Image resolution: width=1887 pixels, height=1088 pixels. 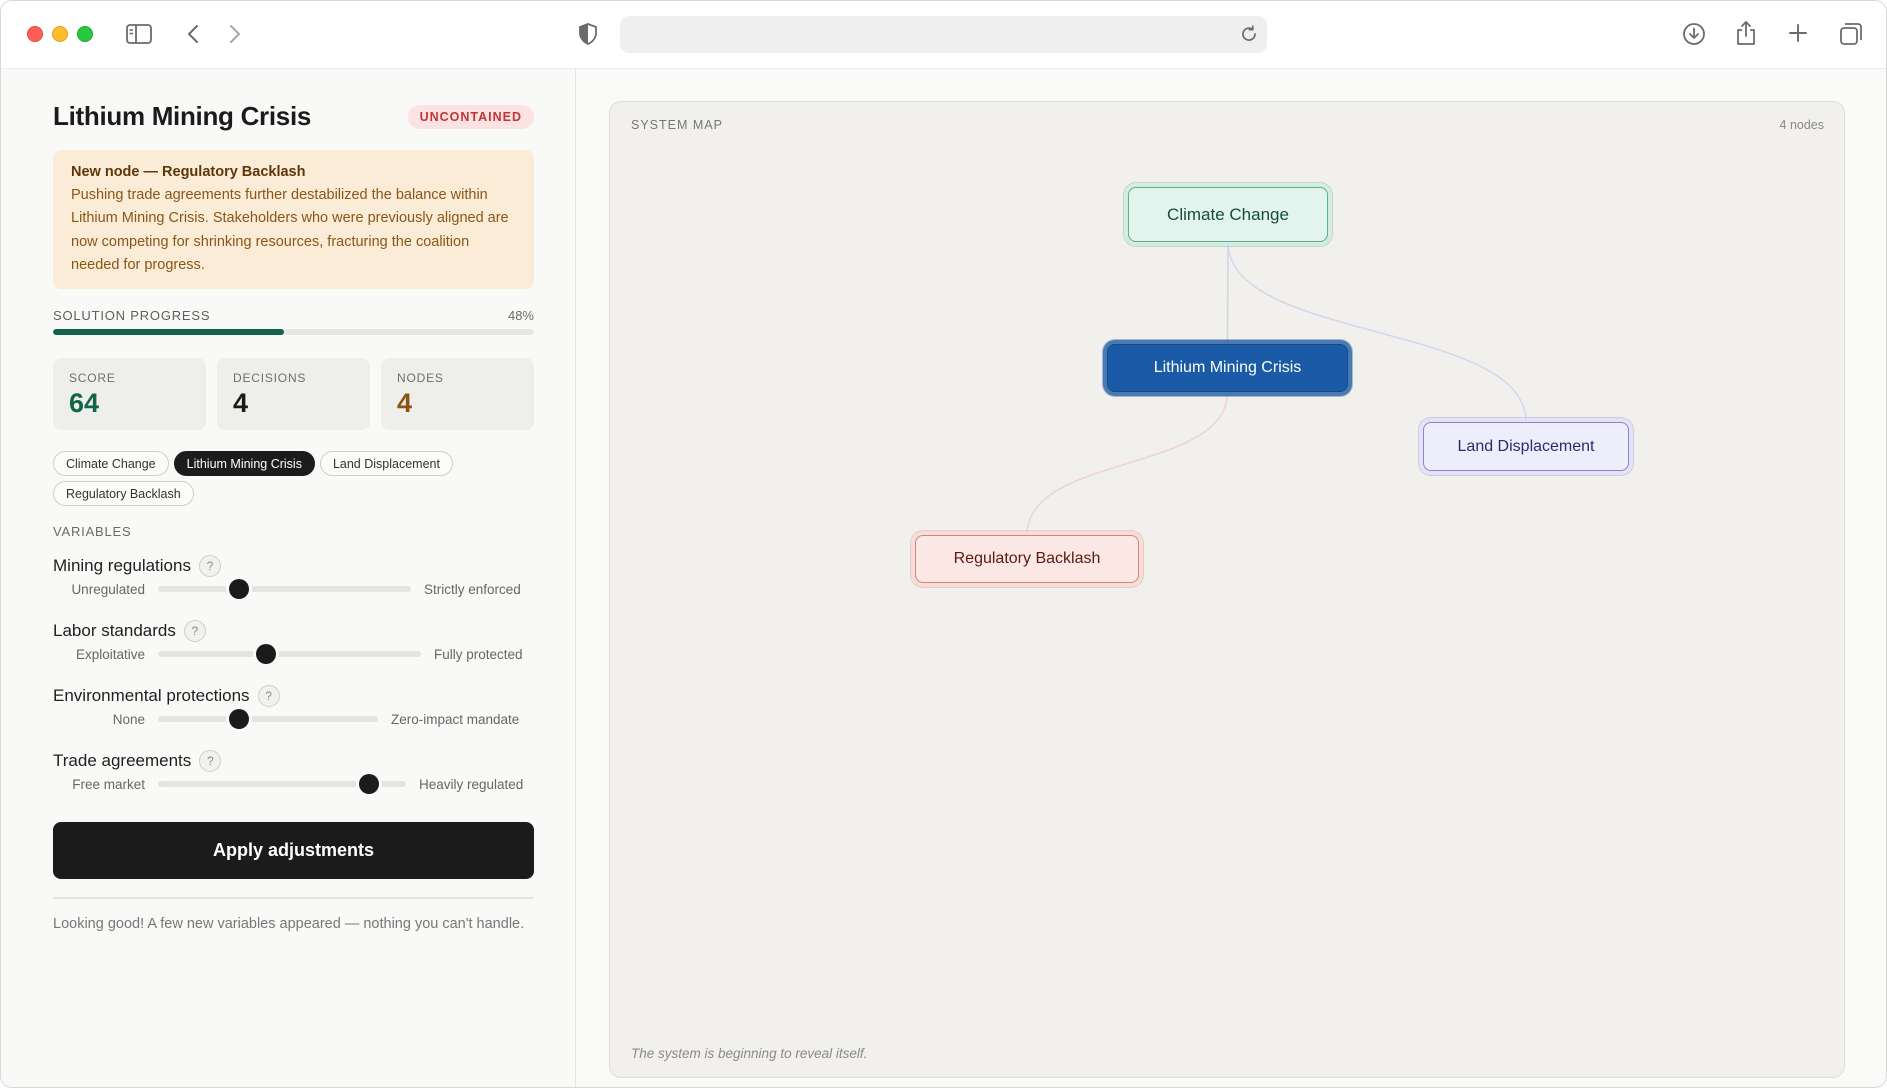 I want to click on variable-name: Labor standards?, so click(x=129, y=631).